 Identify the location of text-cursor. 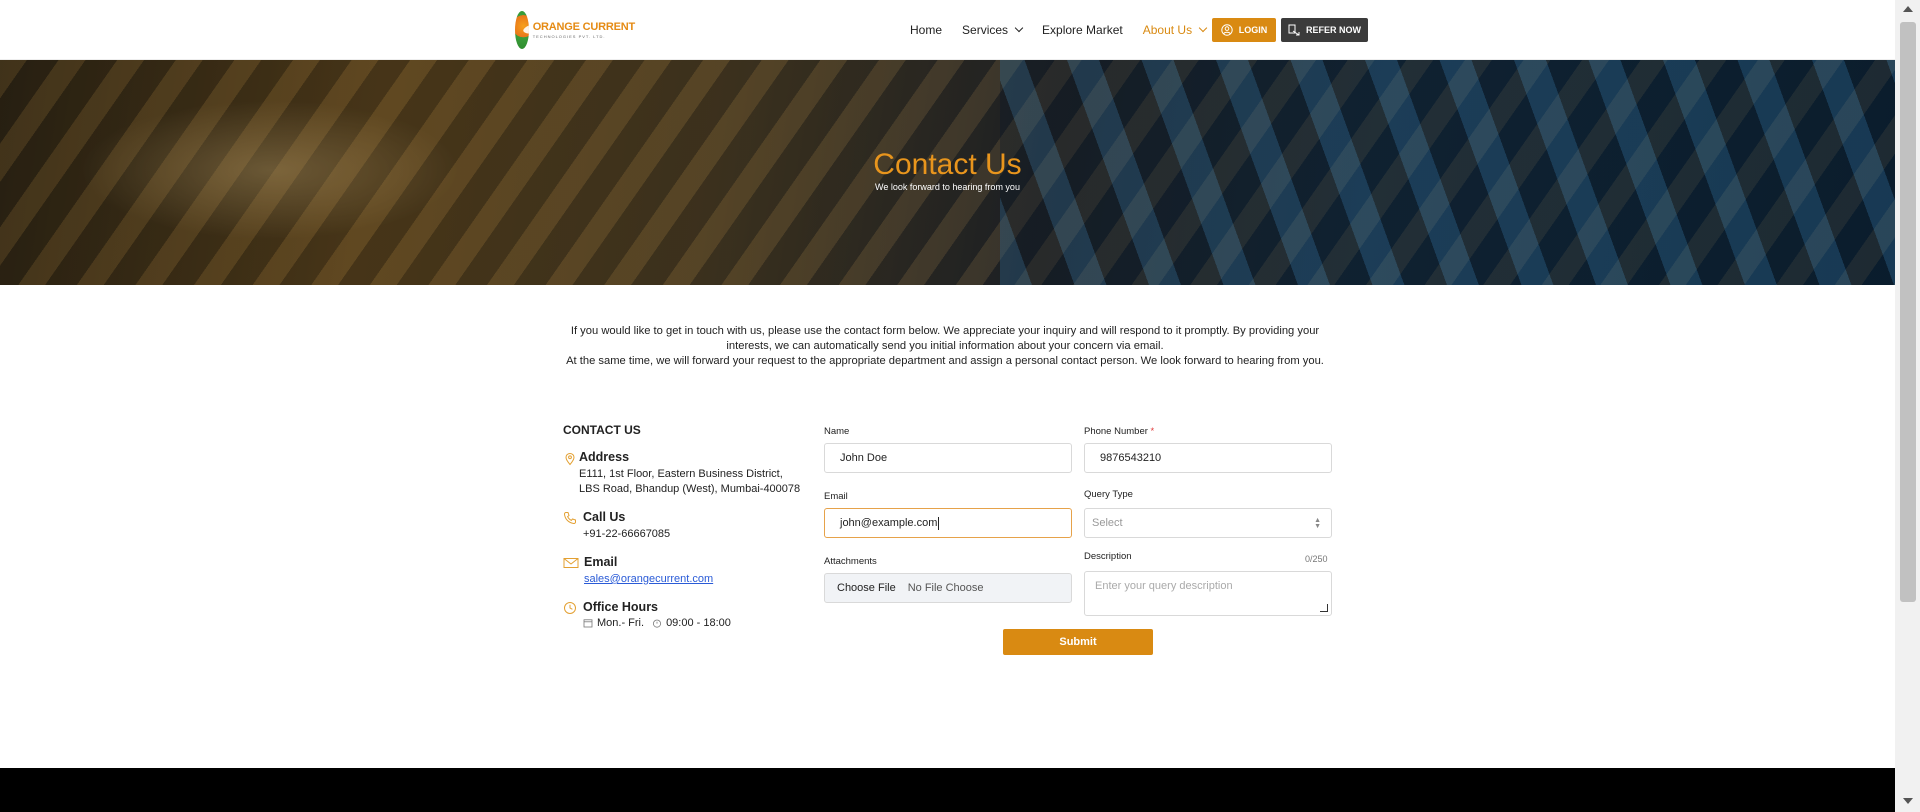
(939, 523).